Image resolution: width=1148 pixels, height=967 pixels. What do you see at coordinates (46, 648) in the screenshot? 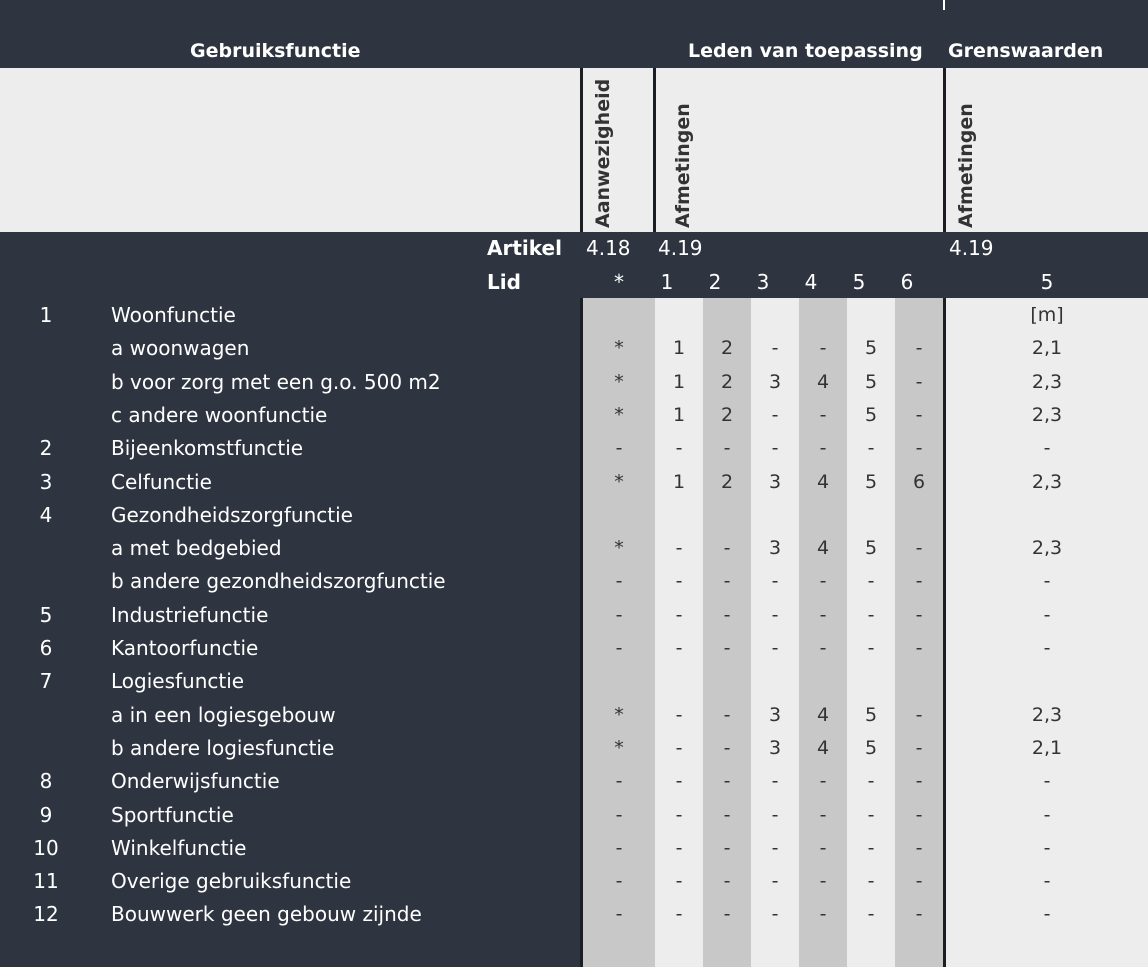
I see `row-number: 6` at bounding box center [46, 648].